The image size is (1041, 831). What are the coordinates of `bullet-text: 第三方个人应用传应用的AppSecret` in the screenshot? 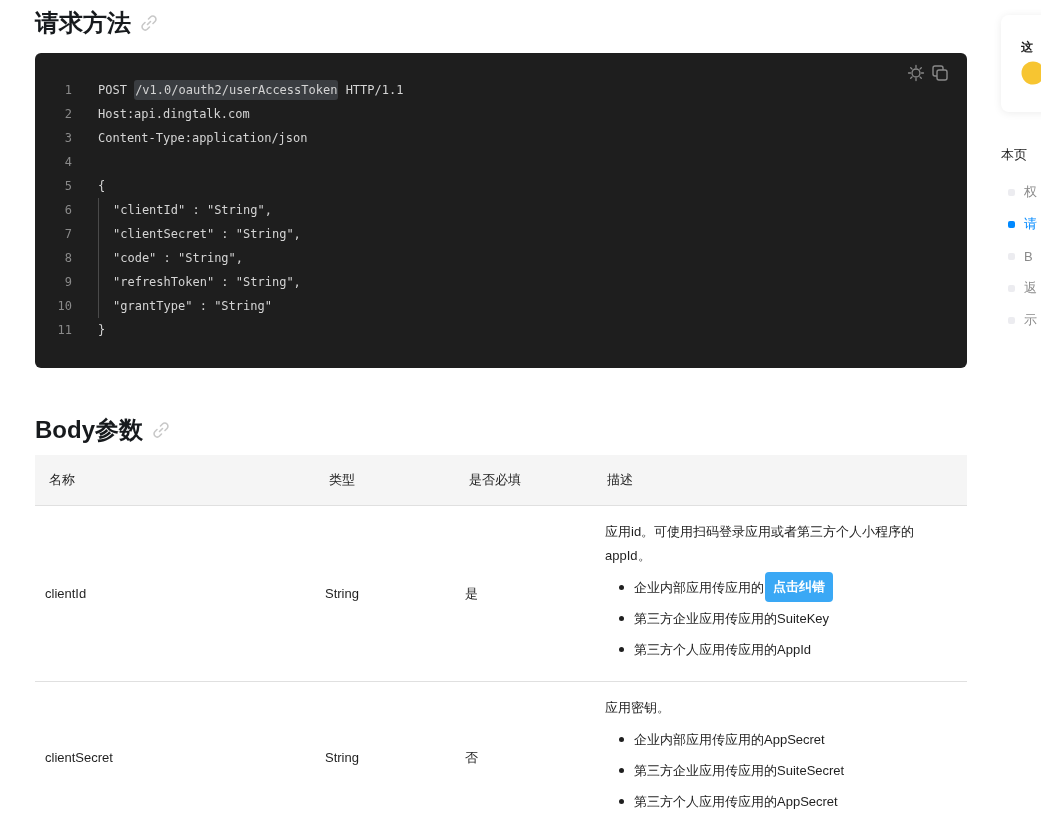 It's located at (736, 801).